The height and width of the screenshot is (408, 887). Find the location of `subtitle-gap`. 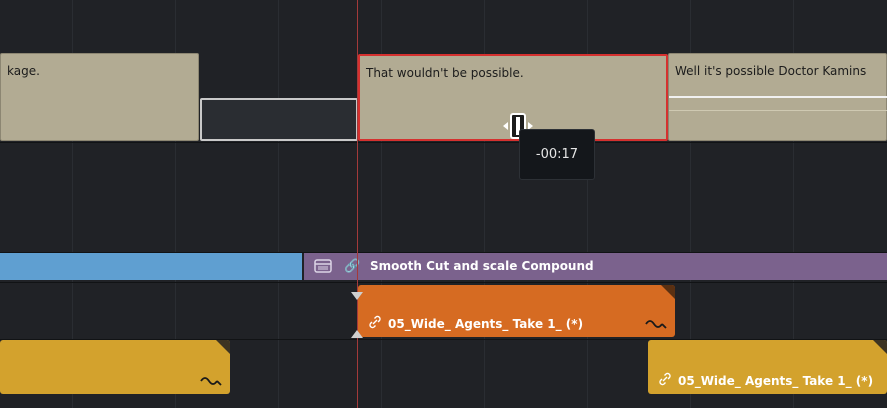

subtitle-gap is located at coordinates (279, 119).